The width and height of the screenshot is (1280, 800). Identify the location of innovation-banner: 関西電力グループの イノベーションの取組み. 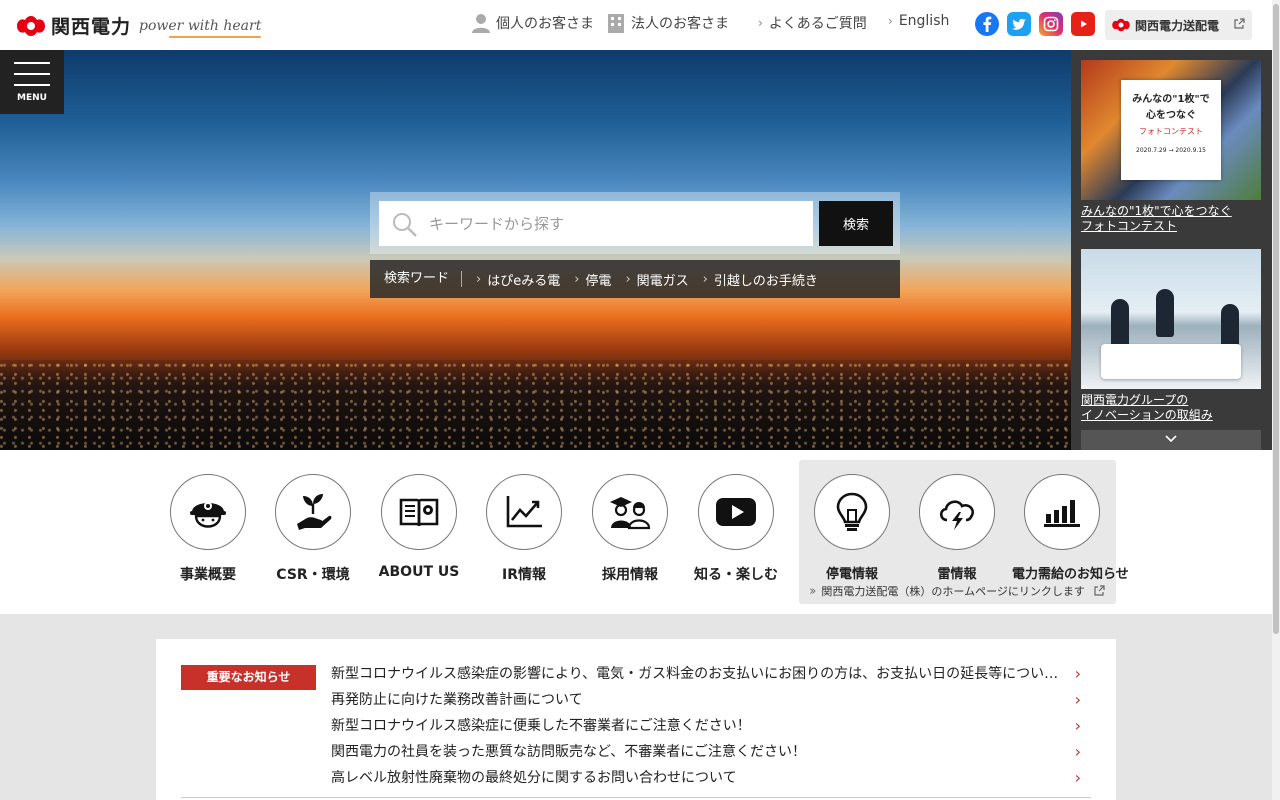
(1171, 336).